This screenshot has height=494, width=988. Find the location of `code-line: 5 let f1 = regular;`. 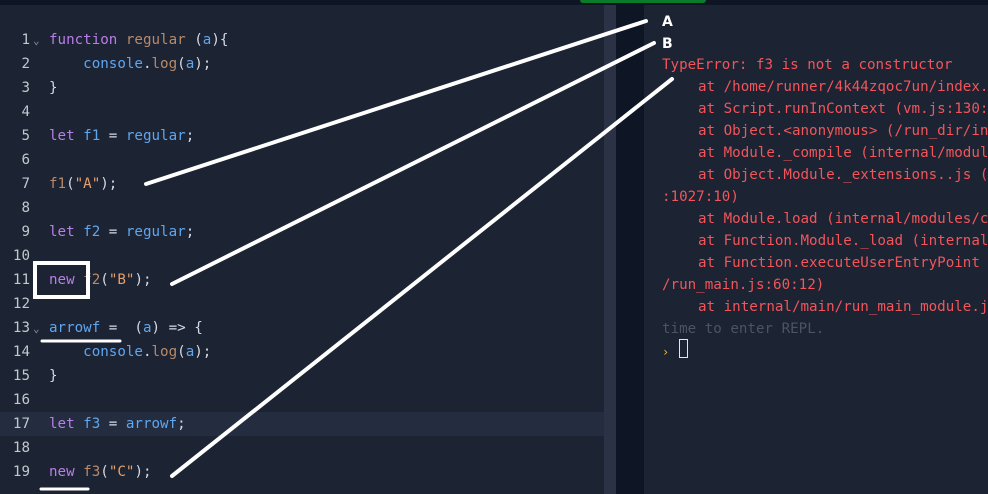

code-line: 5 let f1 = regular; is located at coordinates (302, 136).